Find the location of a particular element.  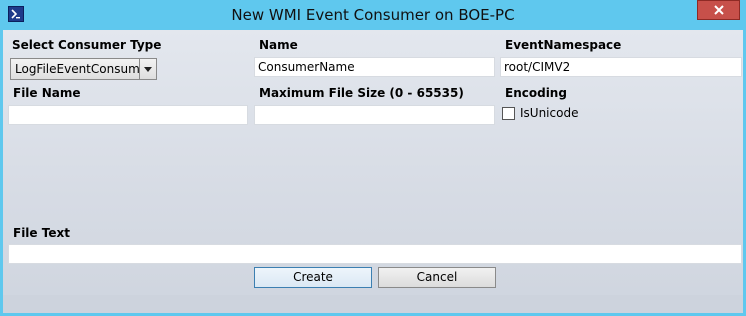

event-namespace-input: root/CIMV2 is located at coordinates (621, 67).